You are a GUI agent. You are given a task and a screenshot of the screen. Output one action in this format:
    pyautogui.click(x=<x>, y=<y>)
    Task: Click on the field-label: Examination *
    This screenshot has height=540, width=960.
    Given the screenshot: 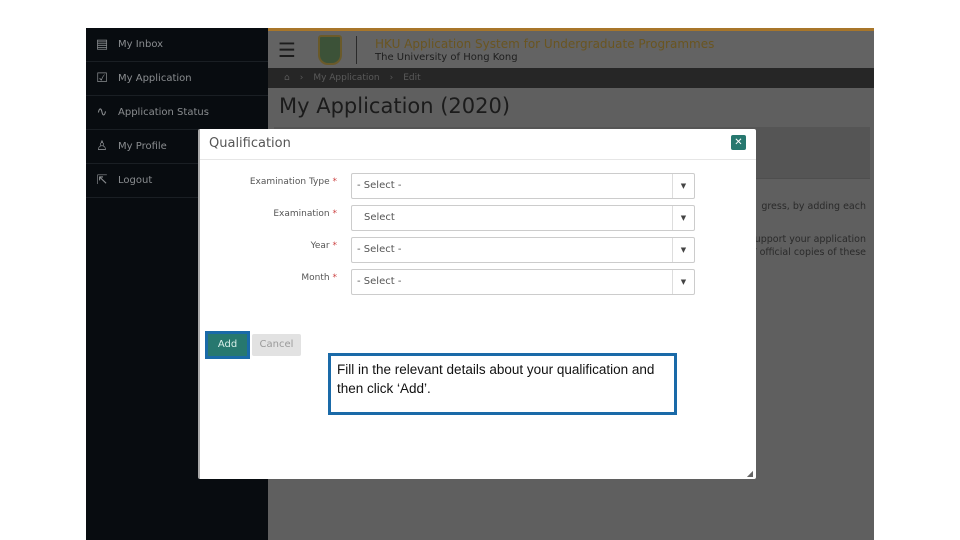 What is the action you would take?
    pyautogui.click(x=305, y=214)
    